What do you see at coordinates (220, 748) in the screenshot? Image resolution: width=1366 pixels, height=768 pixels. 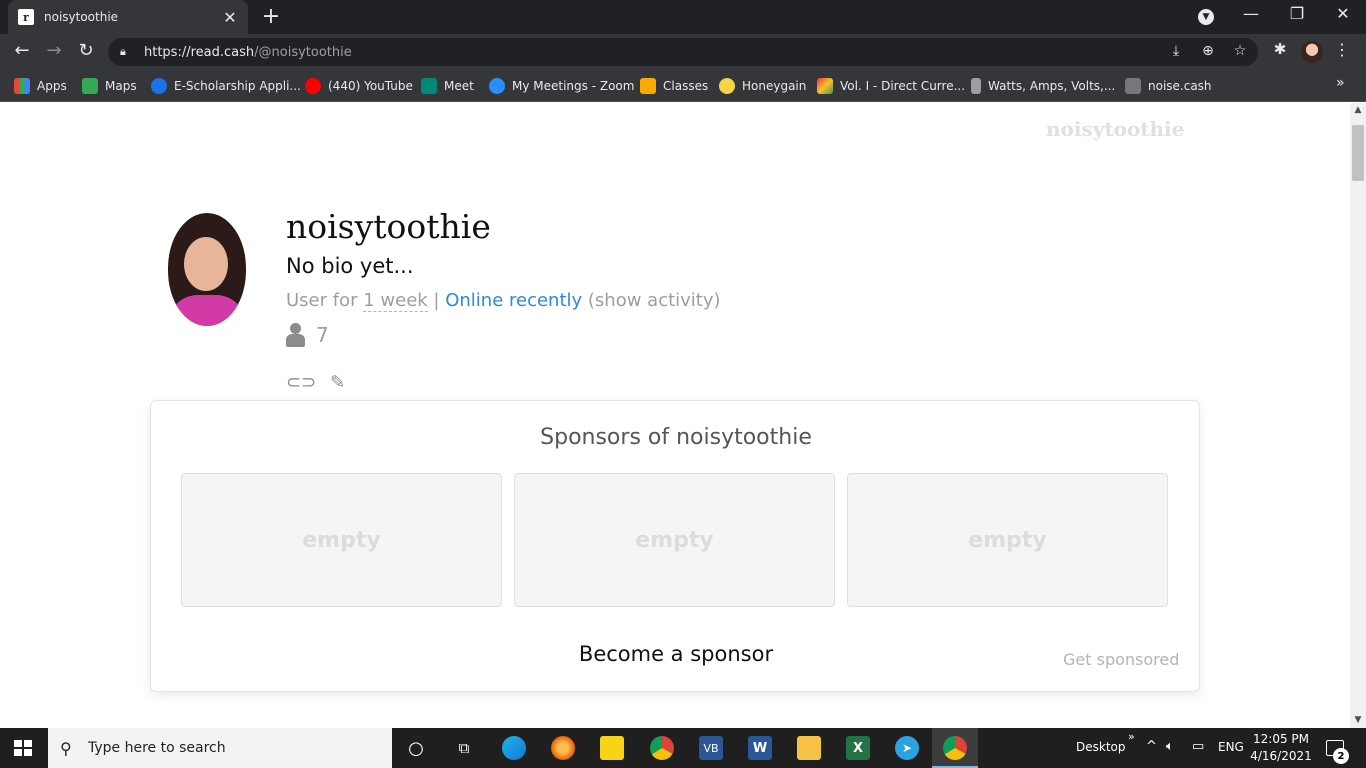 I see `taskbar-search-input: ⚲ Type here to search` at bounding box center [220, 748].